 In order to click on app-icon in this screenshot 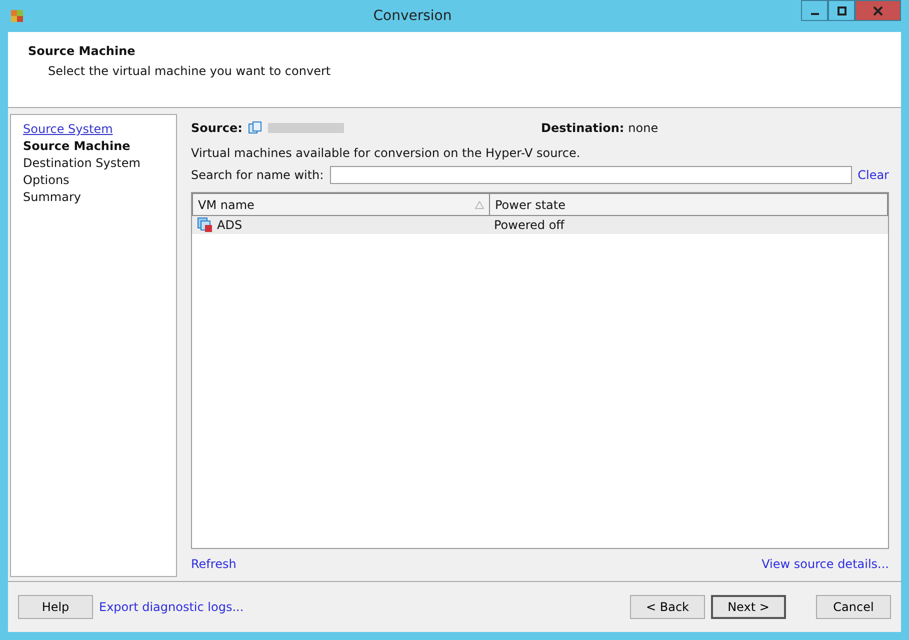, I will do `click(17, 16)`.